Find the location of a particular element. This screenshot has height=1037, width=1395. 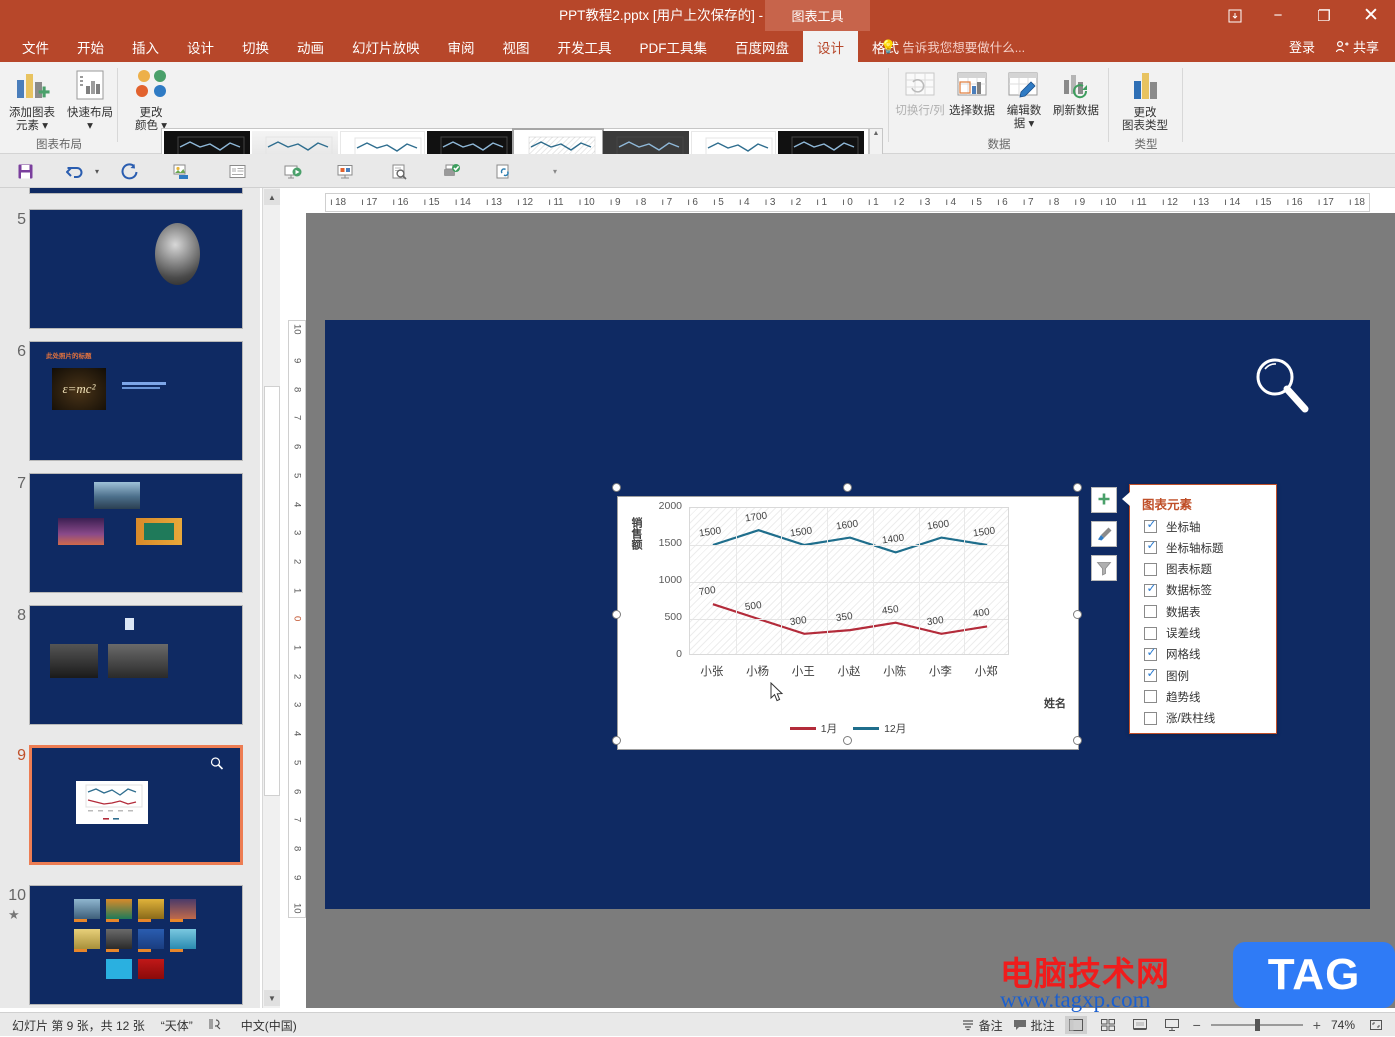

slide-counter: 幻灯片 第 9 张，共 12 张 is located at coordinates (78, 1025).